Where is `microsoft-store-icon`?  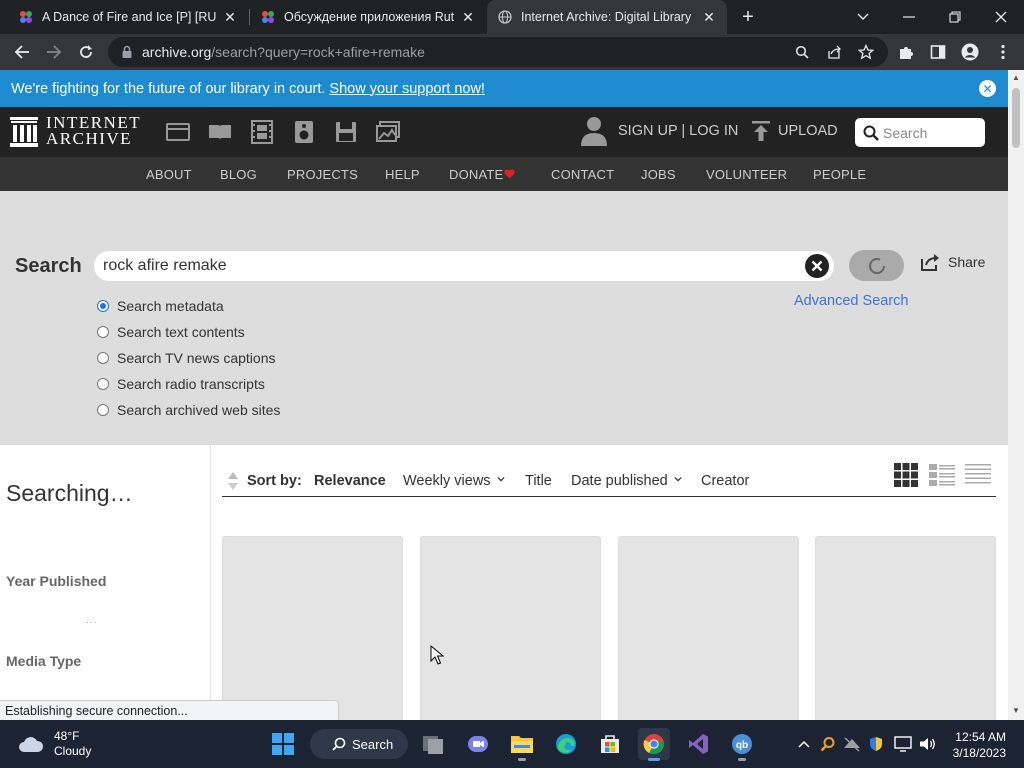 microsoft-store-icon is located at coordinates (610, 744).